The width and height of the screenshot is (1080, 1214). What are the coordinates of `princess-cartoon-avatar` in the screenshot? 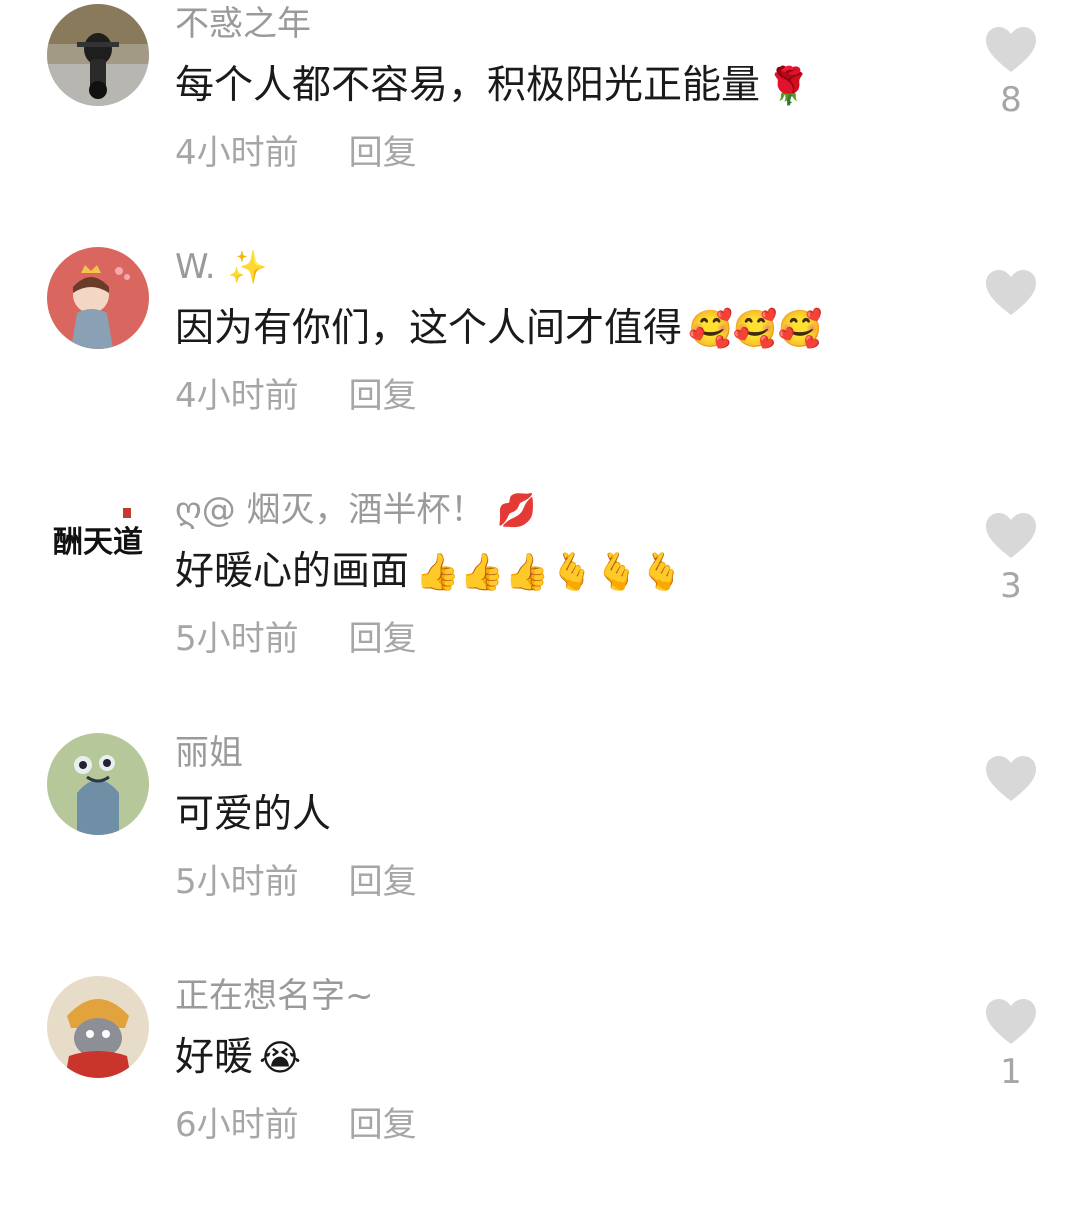 It's located at (98, 298).